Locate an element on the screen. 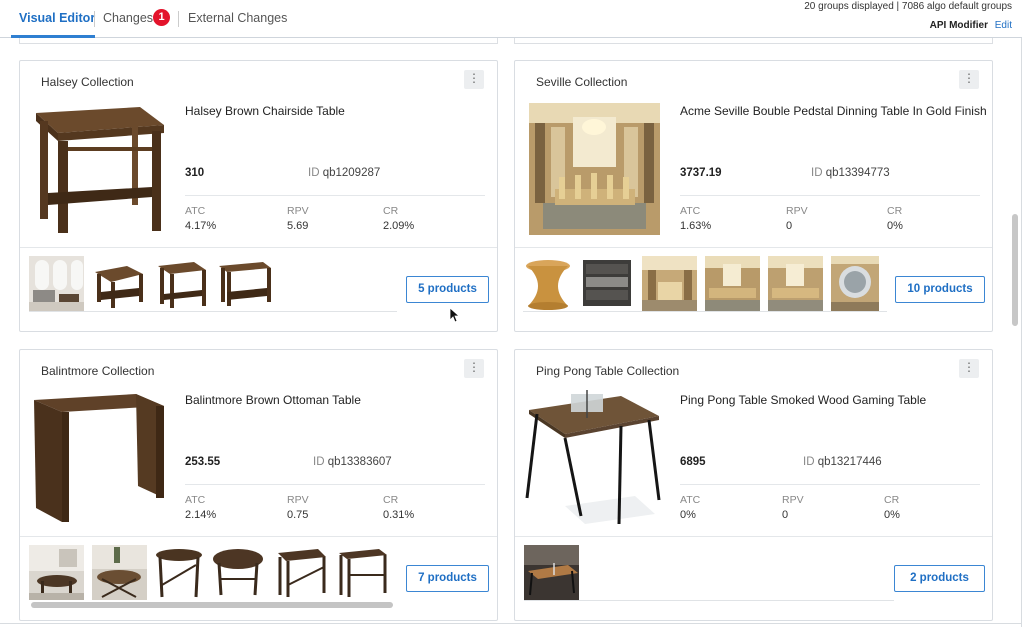 The width and height of the screenshot is (1024, 627). product-id: ID qb13394773 is located at coordinates (850, 173).